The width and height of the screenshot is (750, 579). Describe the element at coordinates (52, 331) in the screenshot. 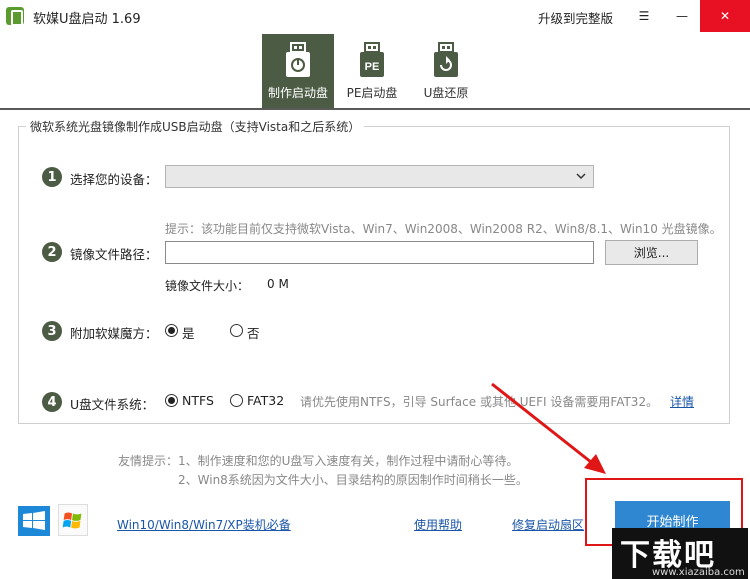

I see `step-number-3: 3` at that location.